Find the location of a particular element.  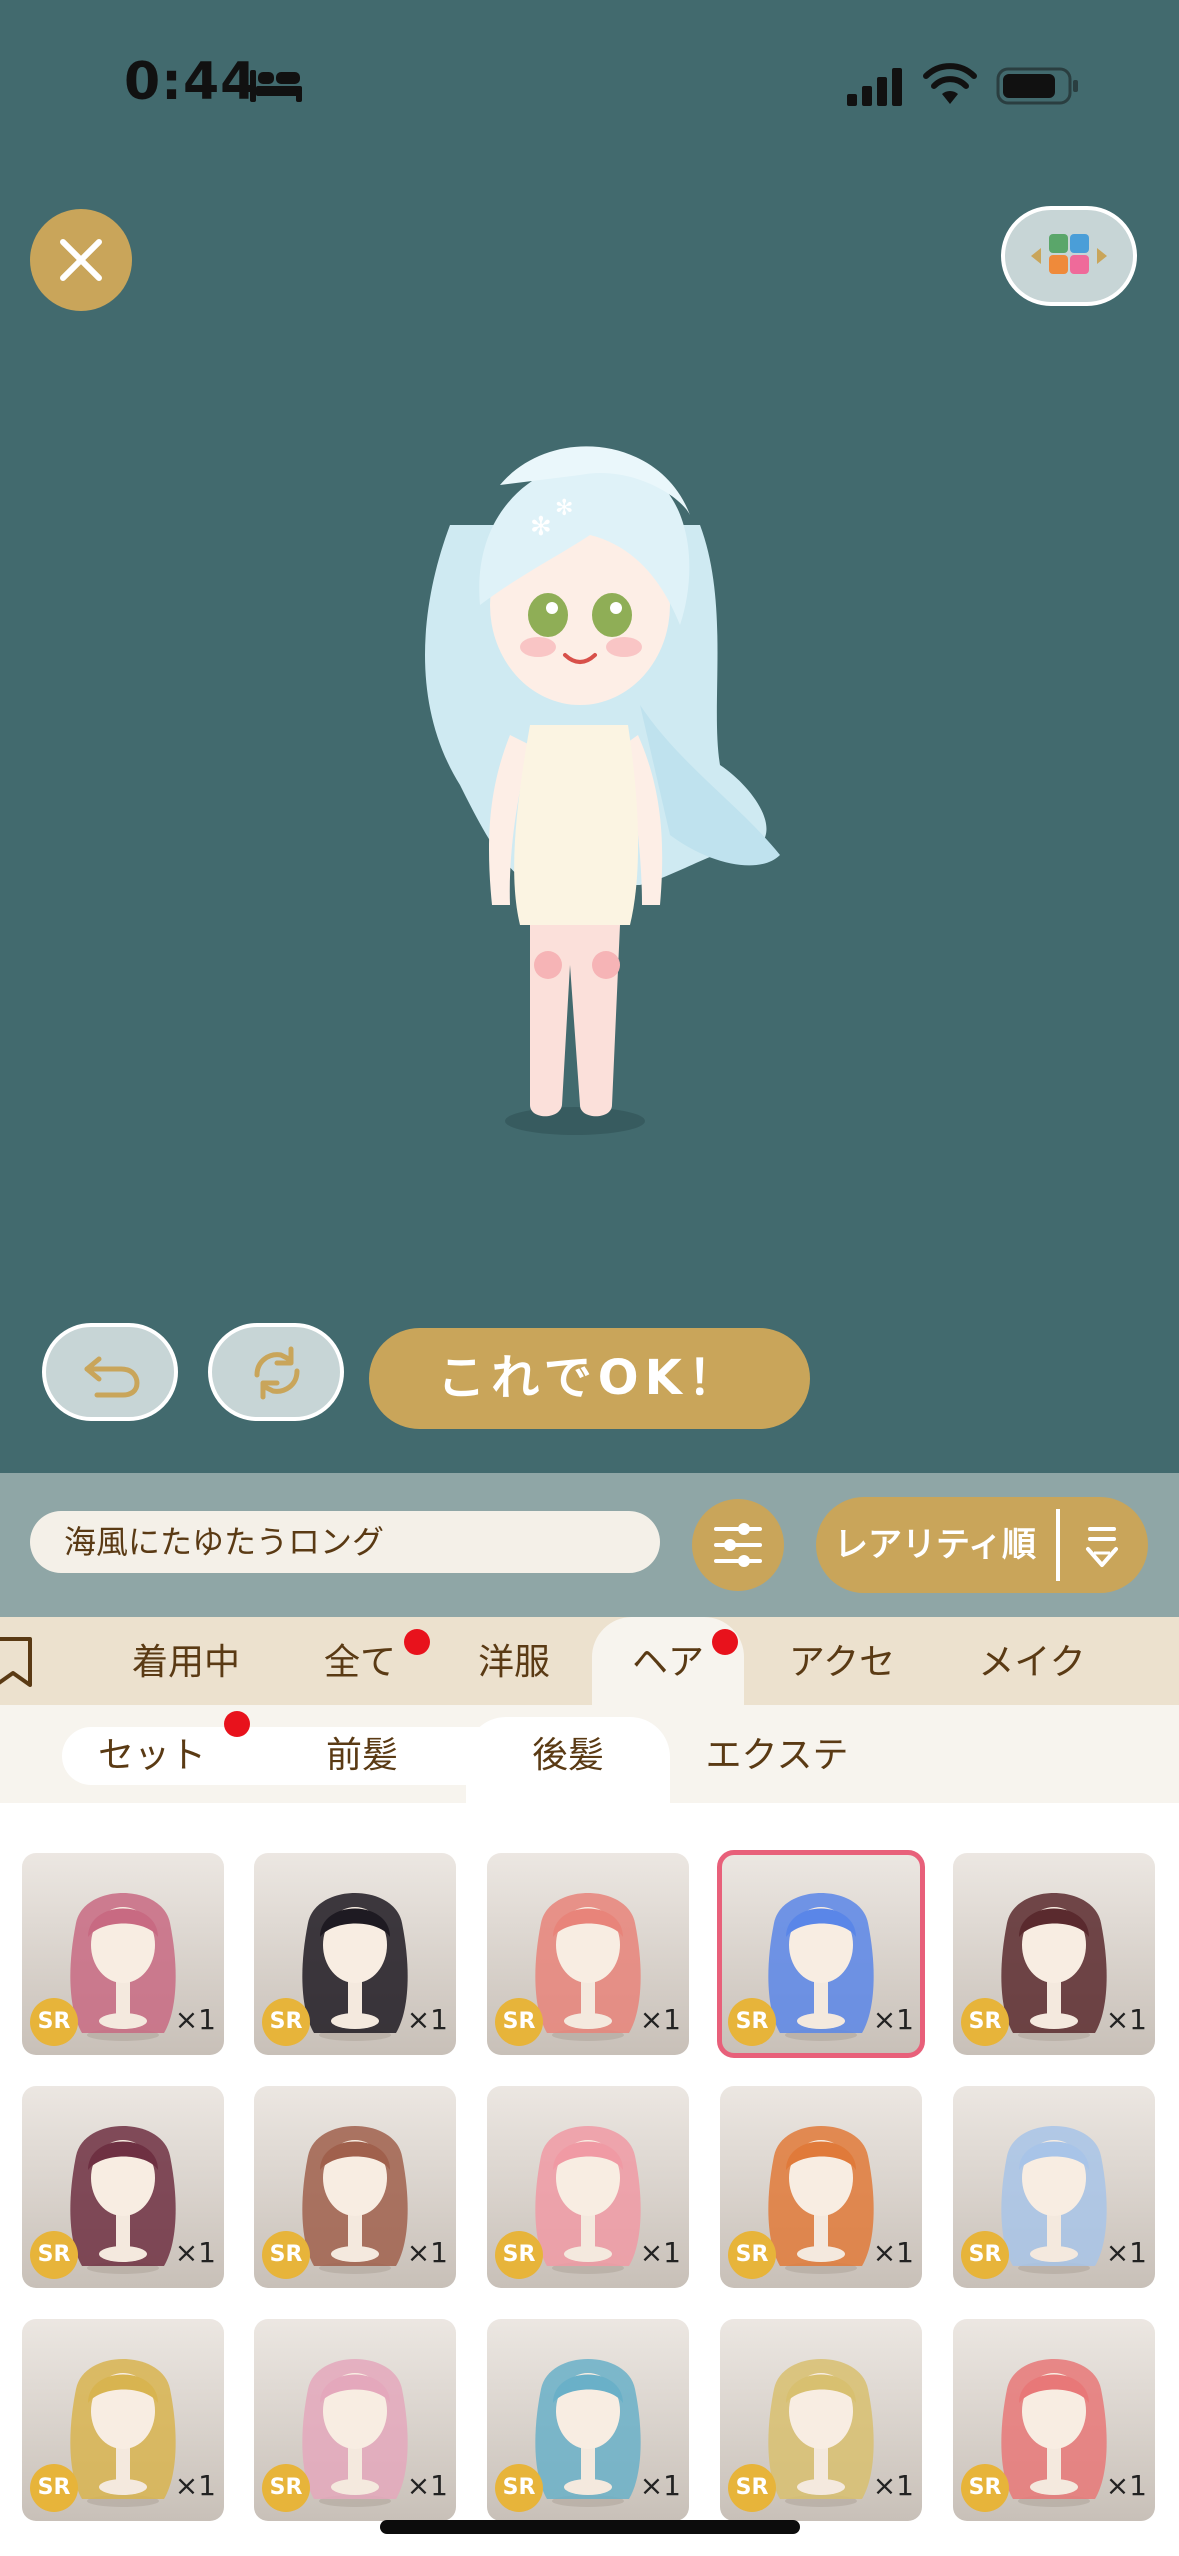

undo-button is located at coordinates (110, 1372).